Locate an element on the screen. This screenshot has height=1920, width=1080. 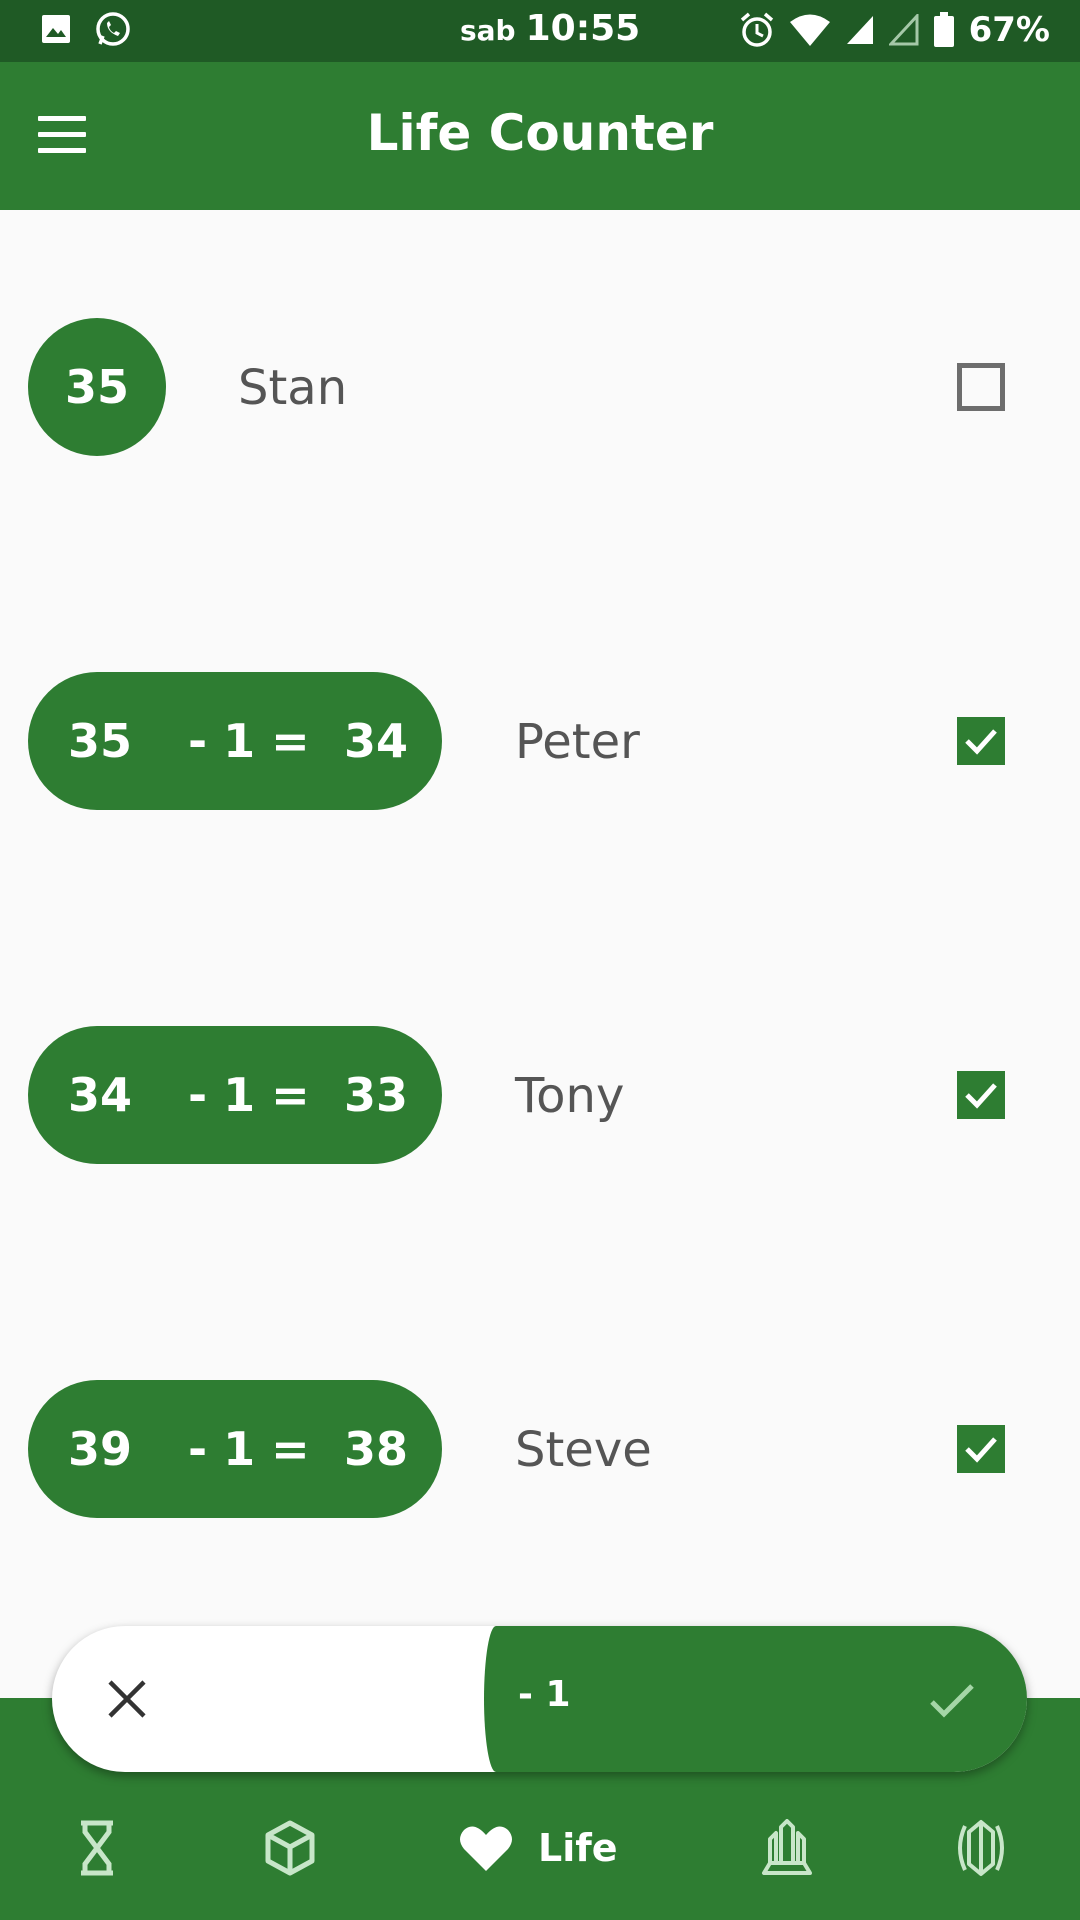
whatsapp-icon is located at coordinates (113, 29).